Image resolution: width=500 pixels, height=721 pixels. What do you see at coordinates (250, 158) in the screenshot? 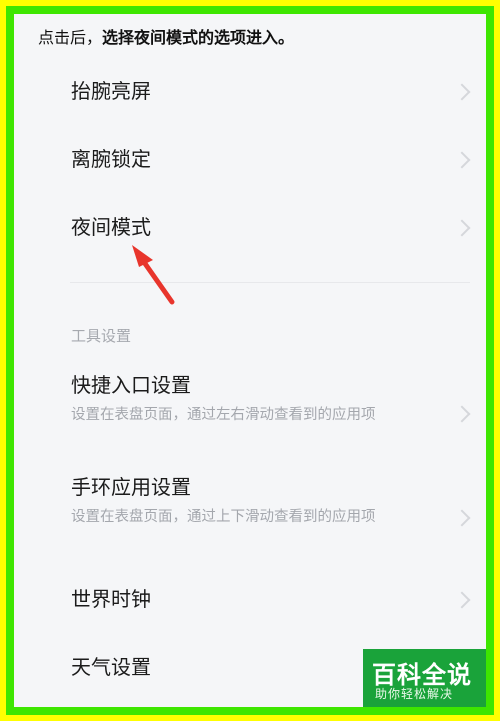
I see `setting-item-off-wrist-lock: 离腕锁定` at bounding box center [250, 158].